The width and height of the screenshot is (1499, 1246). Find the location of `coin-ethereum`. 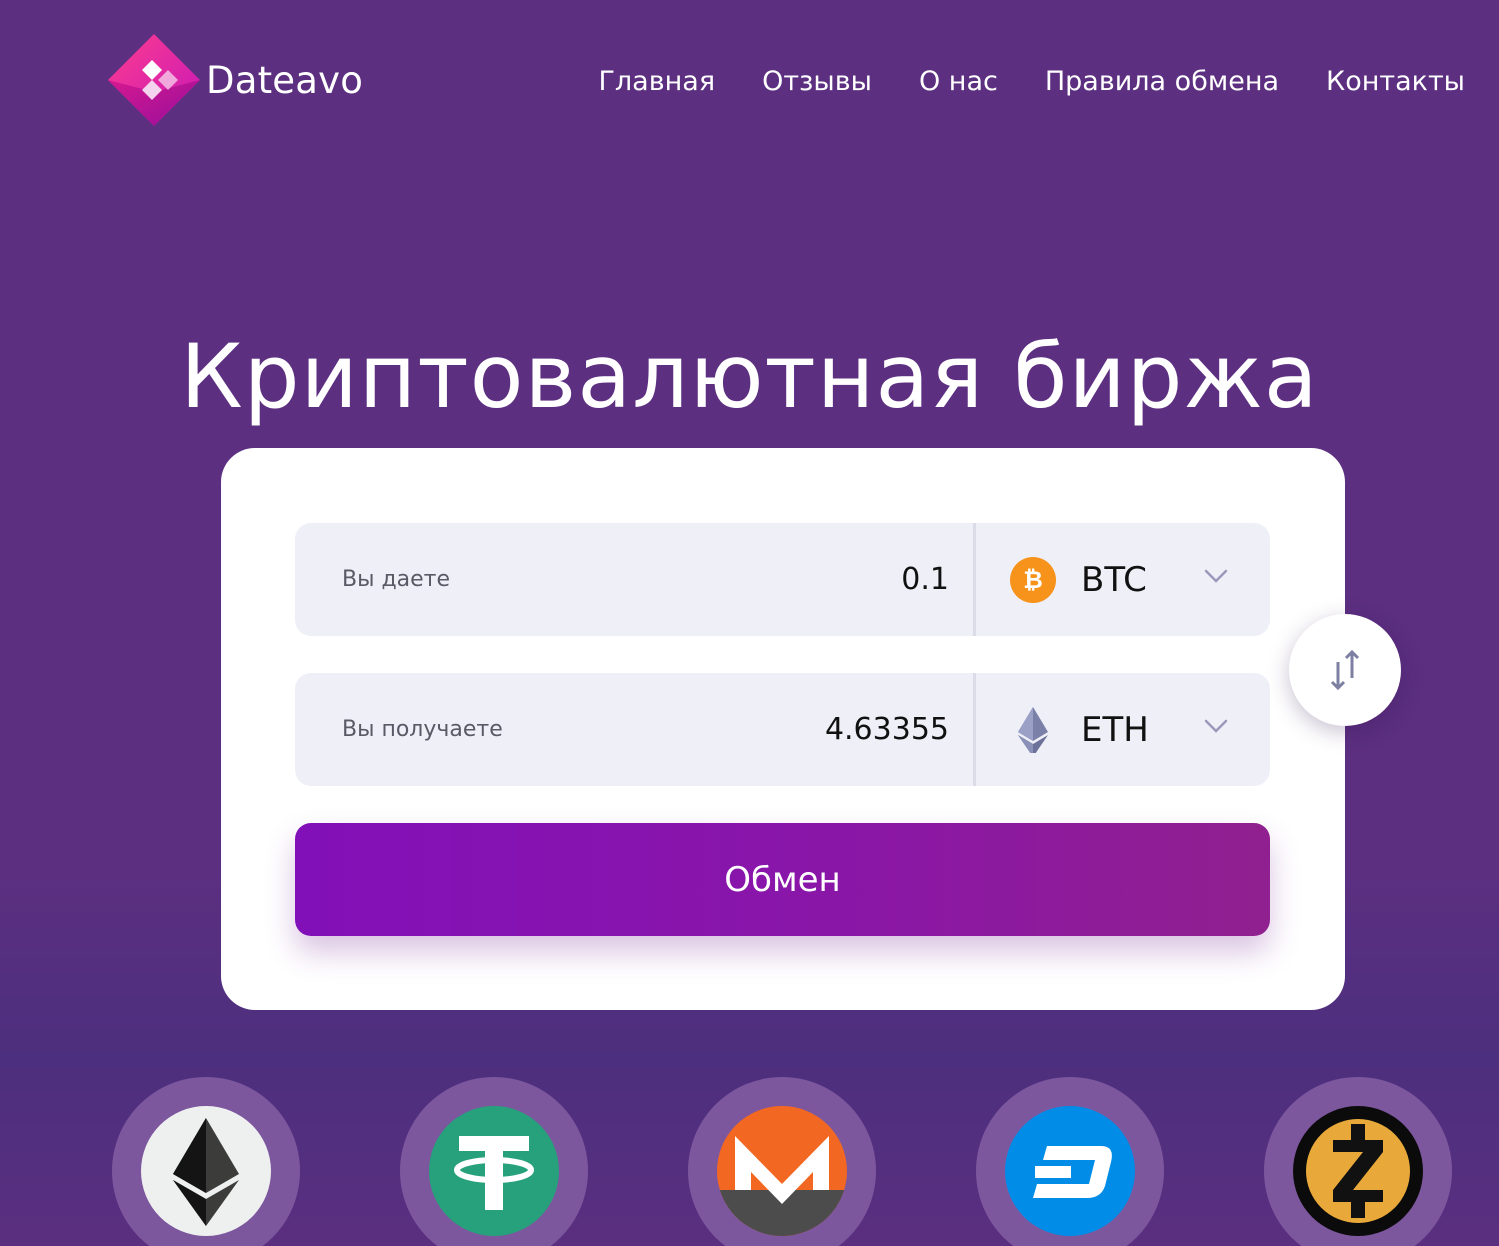

coin-ethereum is located at coordinates (206, 1161).